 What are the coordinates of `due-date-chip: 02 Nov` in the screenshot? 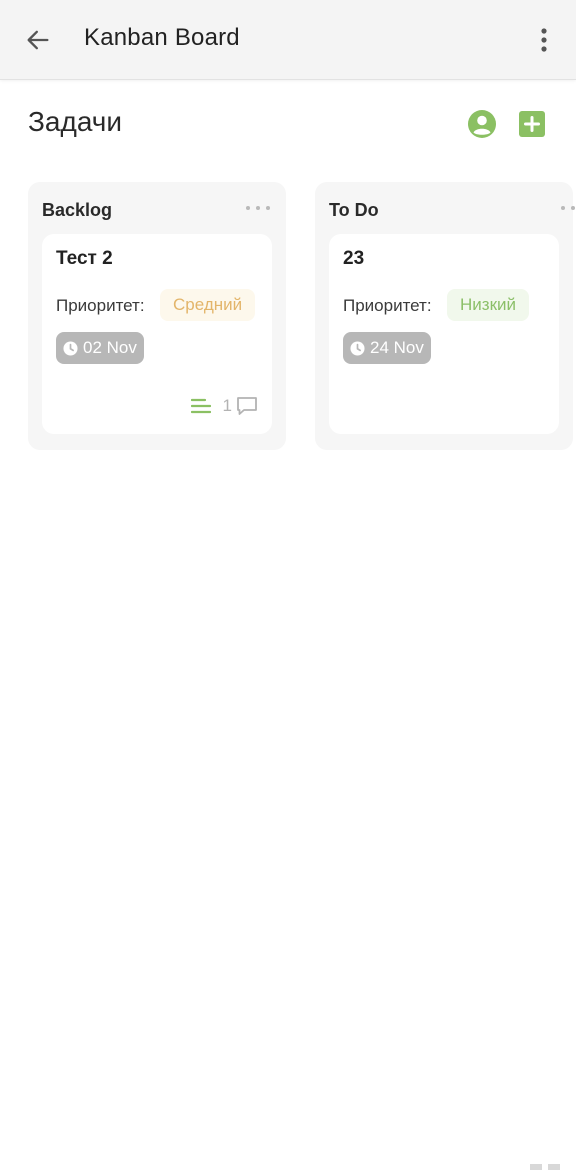 It's located at (100, 348).